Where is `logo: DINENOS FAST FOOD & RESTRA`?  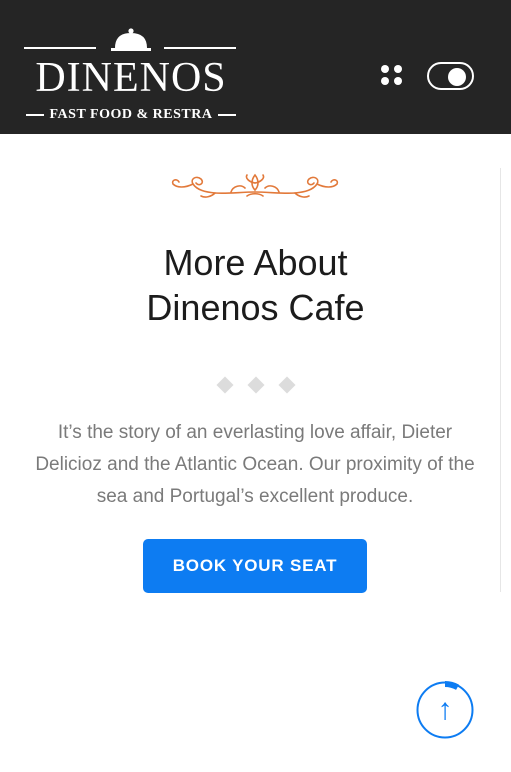 logo: DINENOS FAST FOOD & RESTRA is located at coordinates (131, 76).